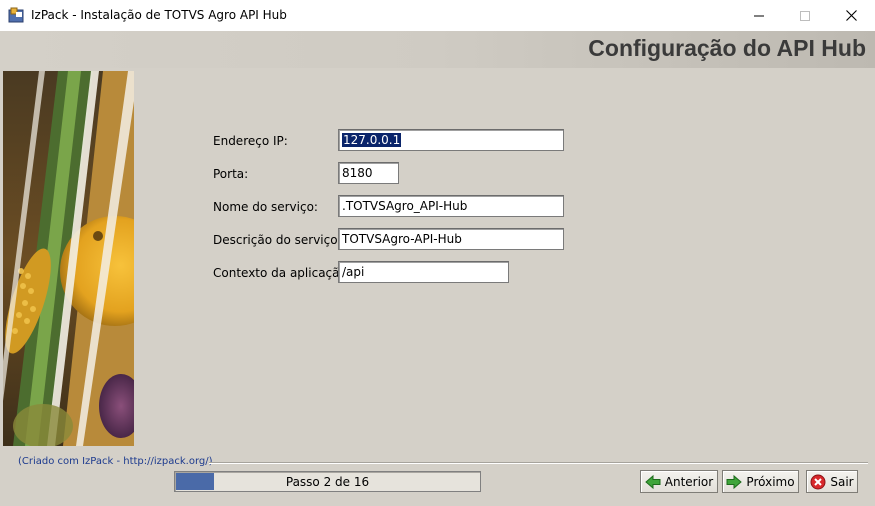  Describe the element at coordinates (372, 140) in the screenshot. I see `ip-address-value: 127.0.0.1` at that location.